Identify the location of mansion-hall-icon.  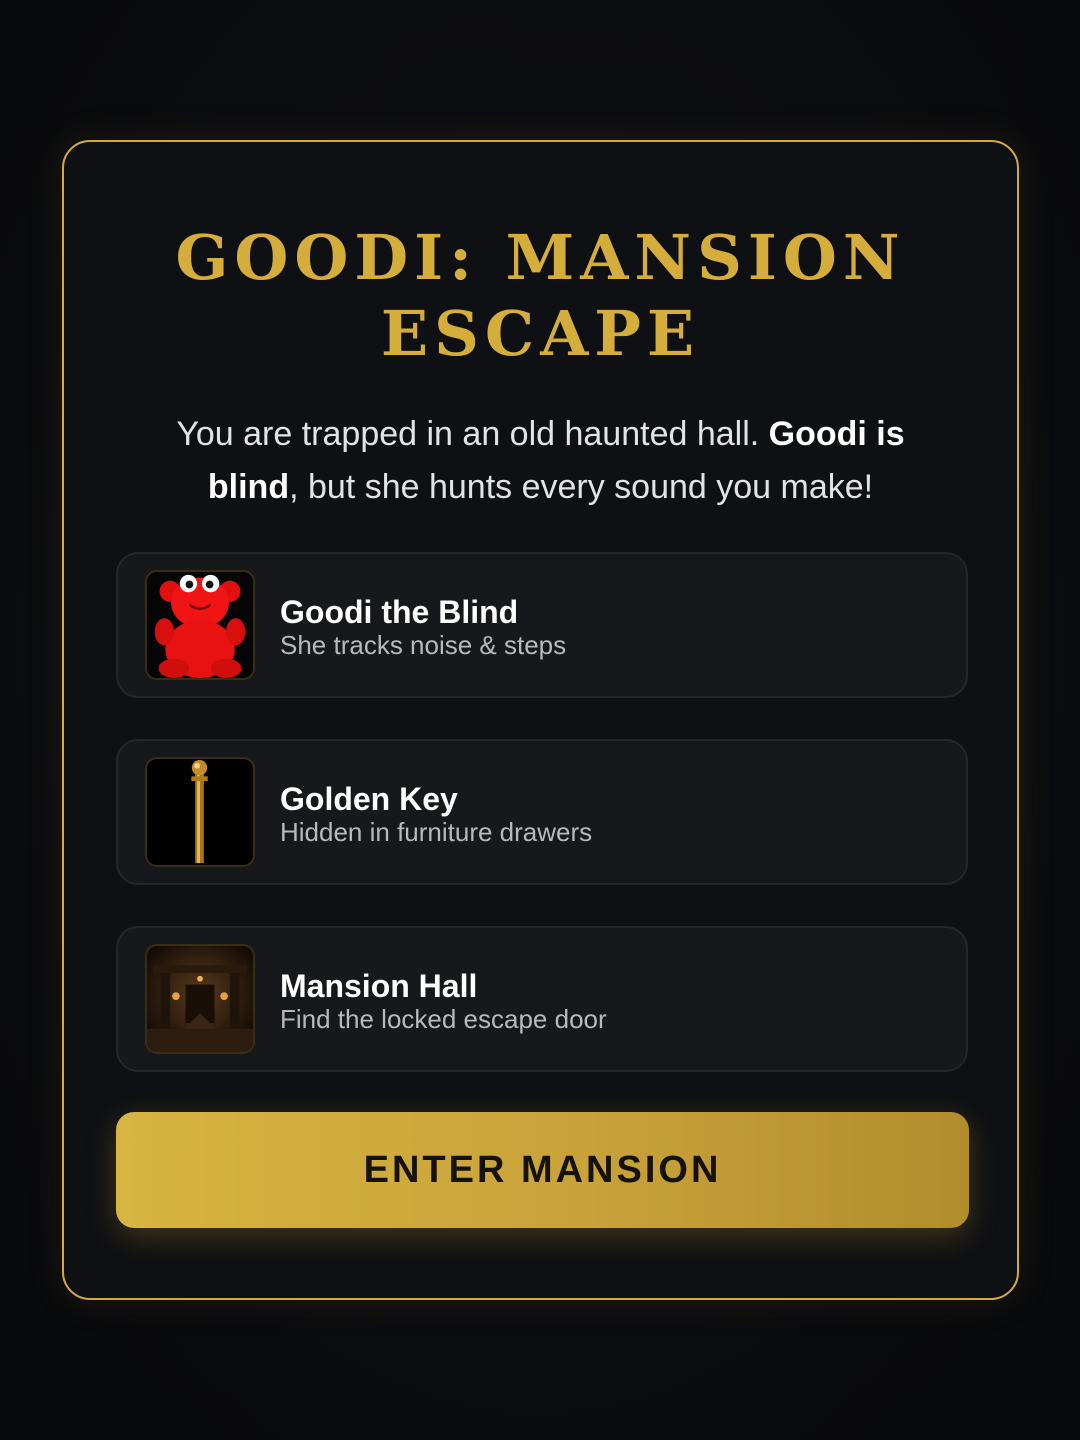
(200, 999).